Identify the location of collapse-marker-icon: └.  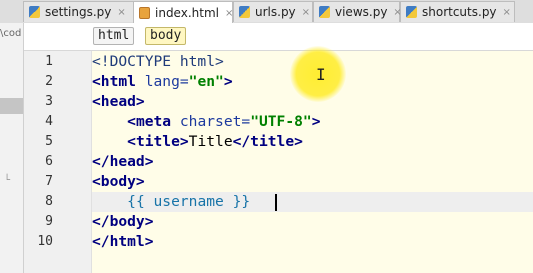
(7, 180).